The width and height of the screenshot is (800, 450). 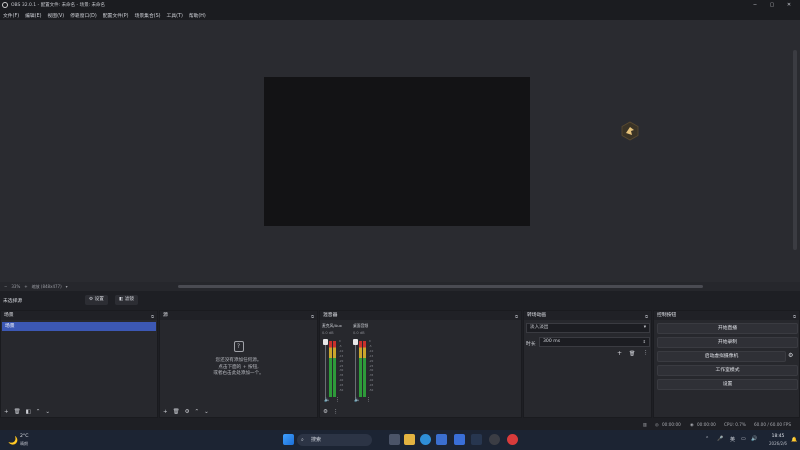 What do you see at coordinates (630, 131) in the screenshot?
I see `obs-logo-icon` at bounding box center [630, 131].